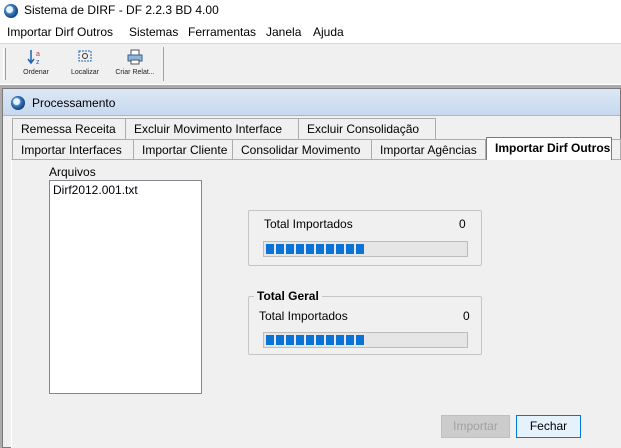 This screenshot has width=621, height=448. I want to click on sort-button: a z Ordenar, so click(36, 65).